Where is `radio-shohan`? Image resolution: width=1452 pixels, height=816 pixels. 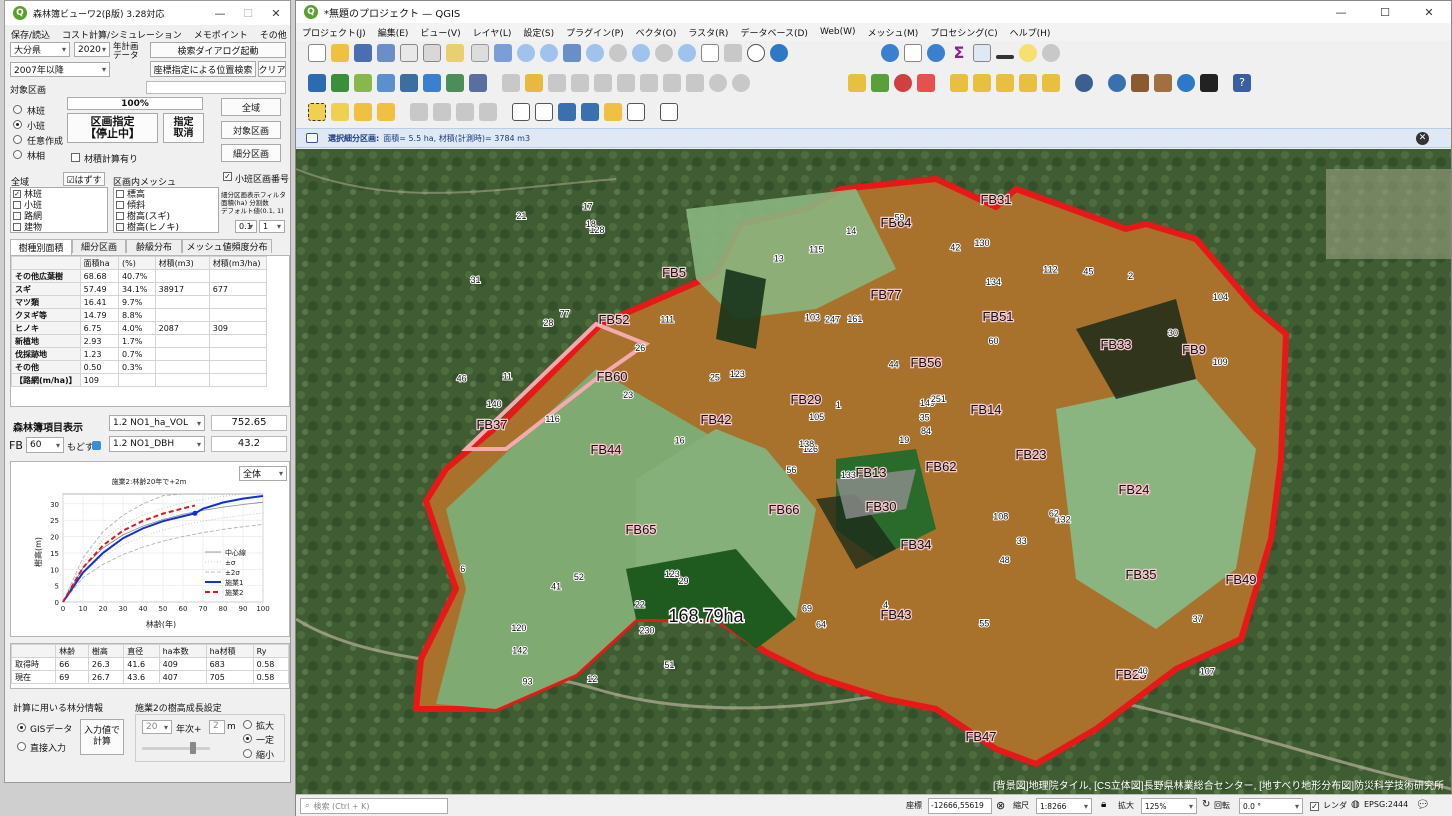
radio-shohan is located at coordinates (17, 124).